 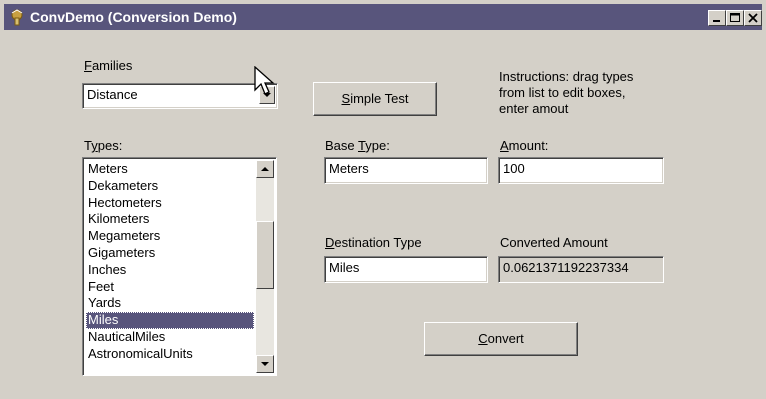 I want to click on arrow-down-icon, so click(x=265, y=364).